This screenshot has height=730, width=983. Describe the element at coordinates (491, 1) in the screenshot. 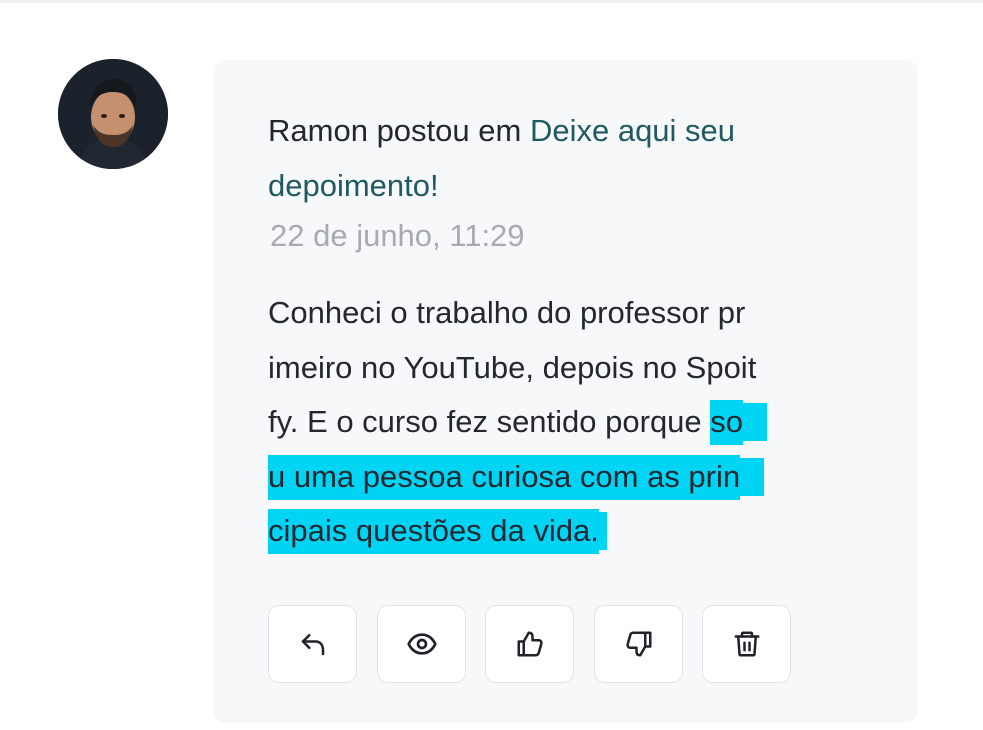

I see `top-divider` at that location.